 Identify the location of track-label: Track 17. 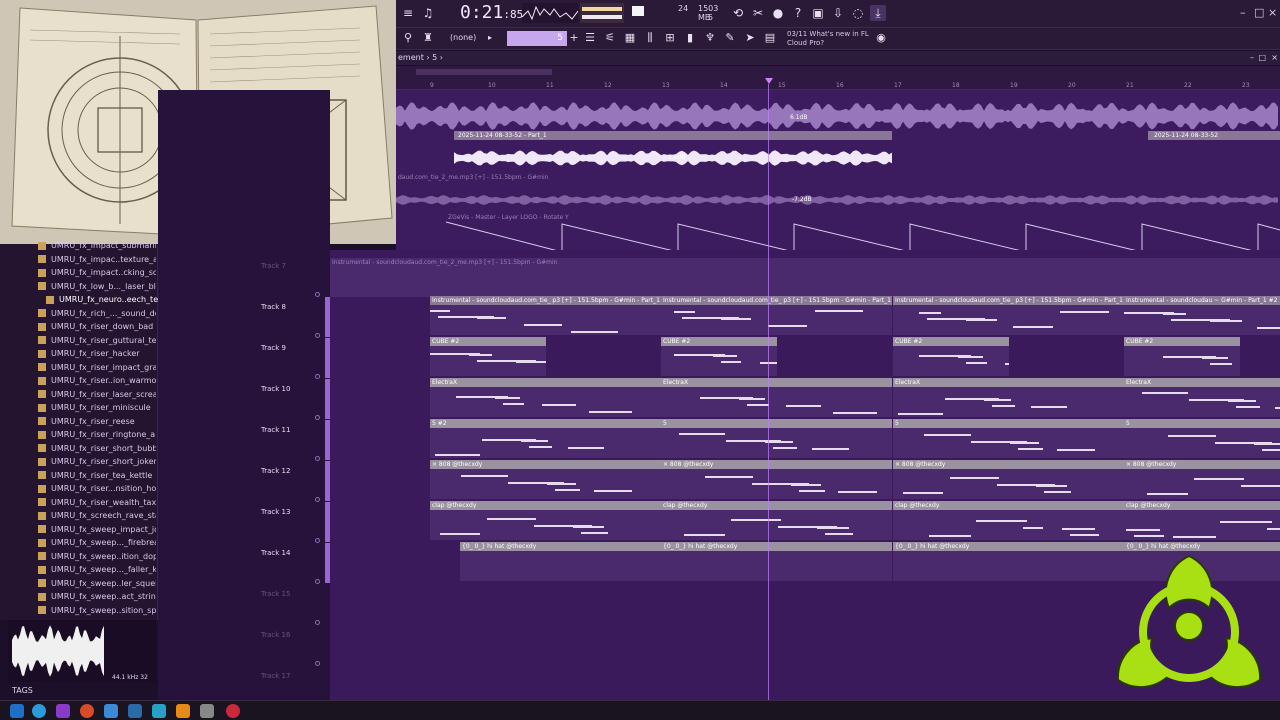
(275, 676).